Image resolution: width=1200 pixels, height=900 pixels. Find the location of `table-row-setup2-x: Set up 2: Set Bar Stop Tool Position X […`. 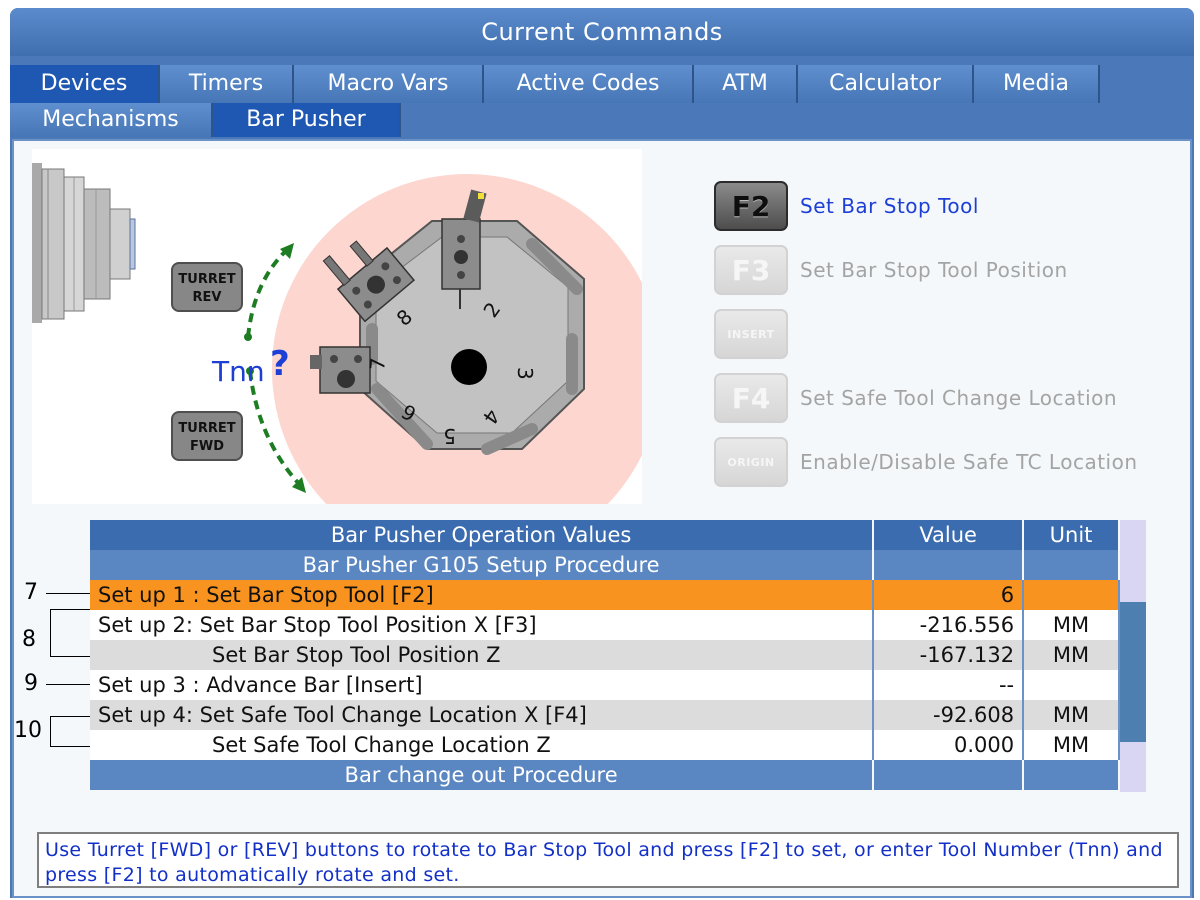

table-row-setup2-x: Set up 2: Set Bar Stop Tool Position X [… is located at coordinates (605, 625).